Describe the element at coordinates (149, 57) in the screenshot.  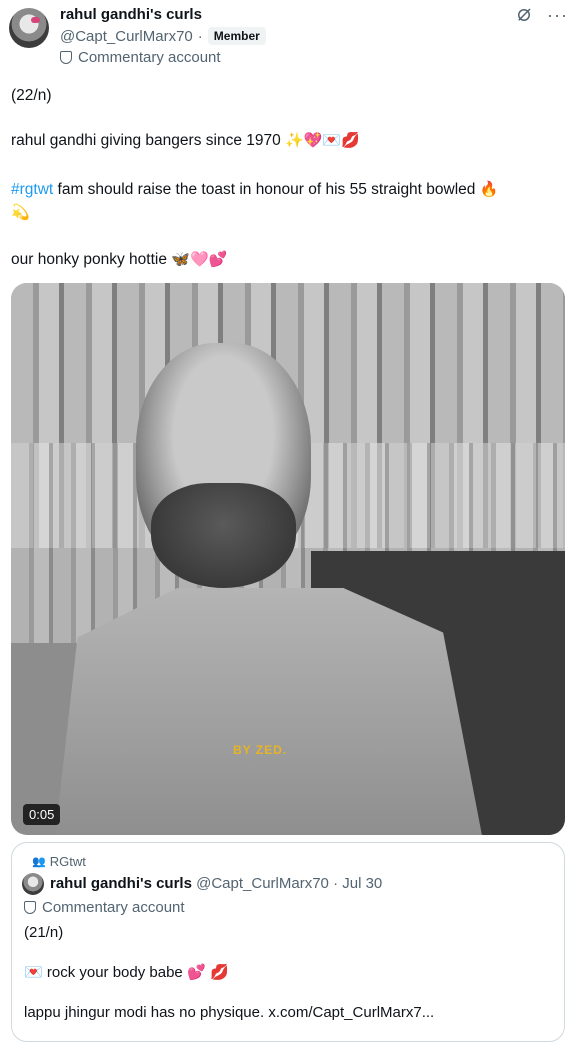
I see `commentary-text: Commentary account` at that location.